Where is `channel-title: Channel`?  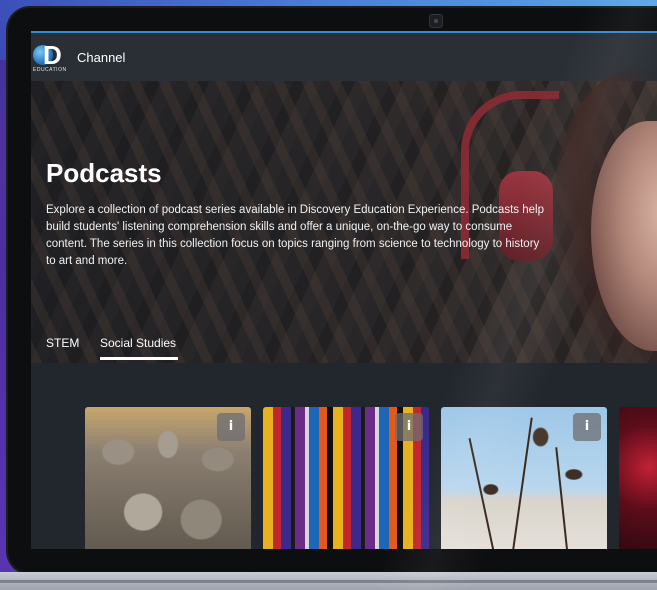
channel-title: Channel is located at coordinates (101, 57).